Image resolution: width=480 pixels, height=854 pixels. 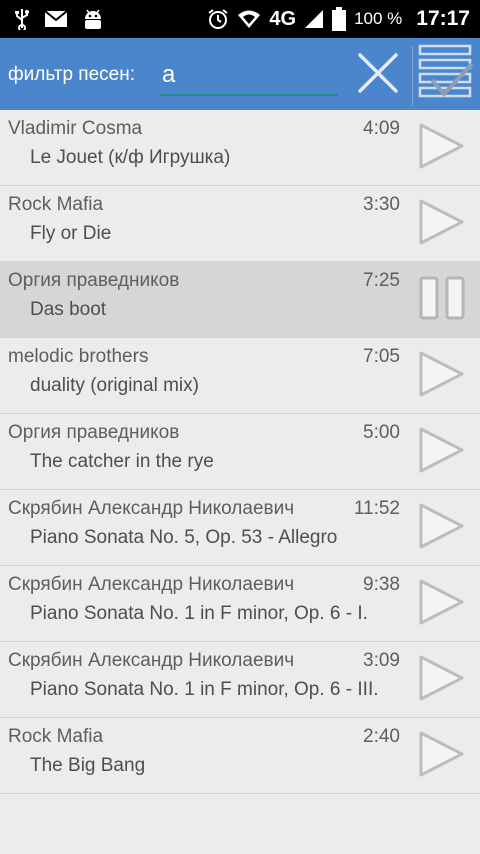 What do you see at coordinates (240, 300) in the screenshot?
I see `song-row: Оргия праведников 7:25 Das boot` at bounding box center [240, 300].